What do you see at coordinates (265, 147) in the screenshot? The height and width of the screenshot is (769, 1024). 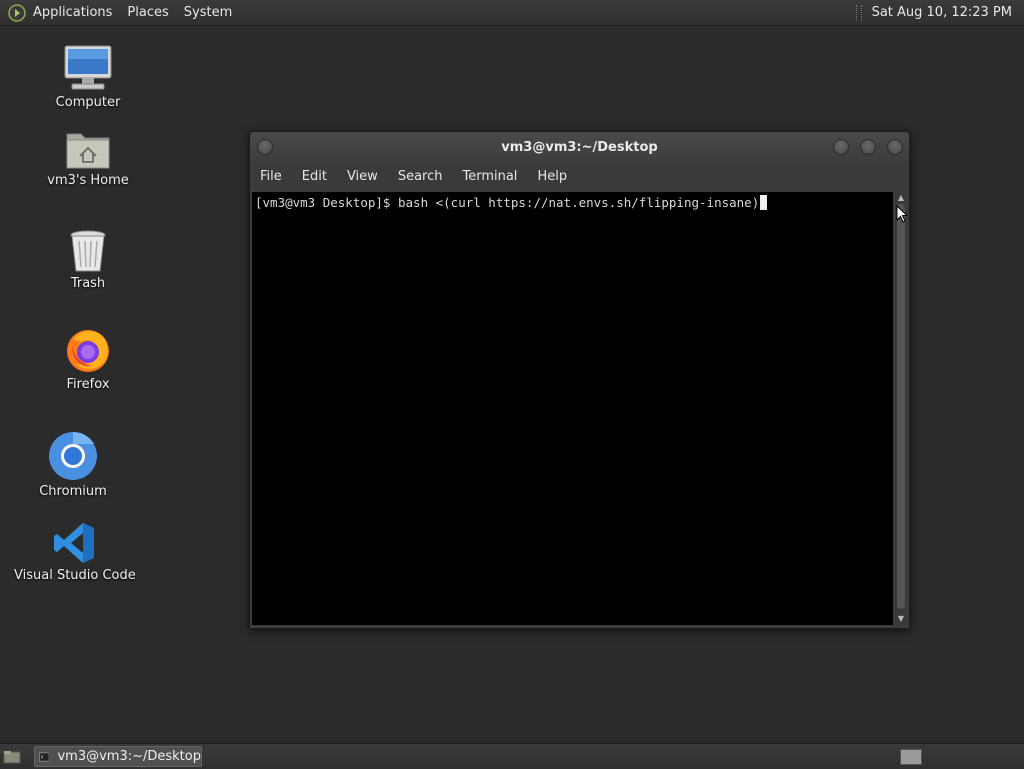 I see `window-menu-button` at bounding box center [265, 147].